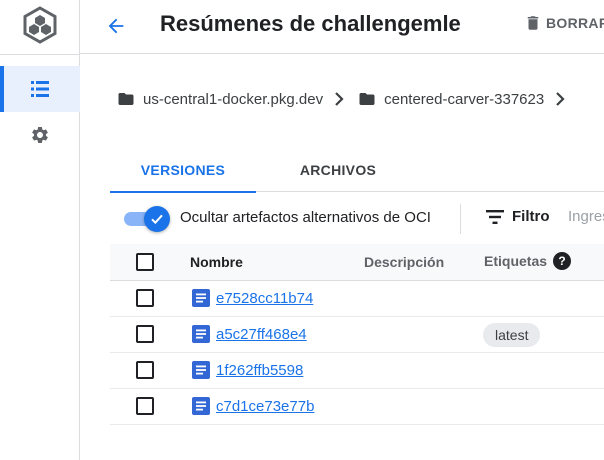 Image resolution: width=604 pixels, height=460 pixels. What do you see at coordinates (310, 23) in the screenshot?
I see `page-title: Resúmenes de challengemle` at bounding box center [310, 23].